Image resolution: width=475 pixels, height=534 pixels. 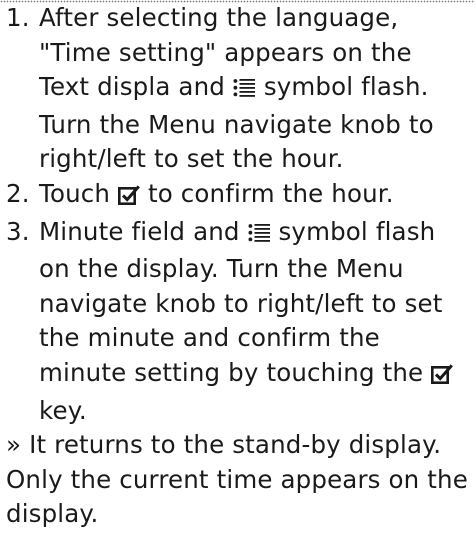 What do you see at coordinates (18, 193) in the screenshot?
I see `step-2-number: 2.` at bounding box center [18, 193].